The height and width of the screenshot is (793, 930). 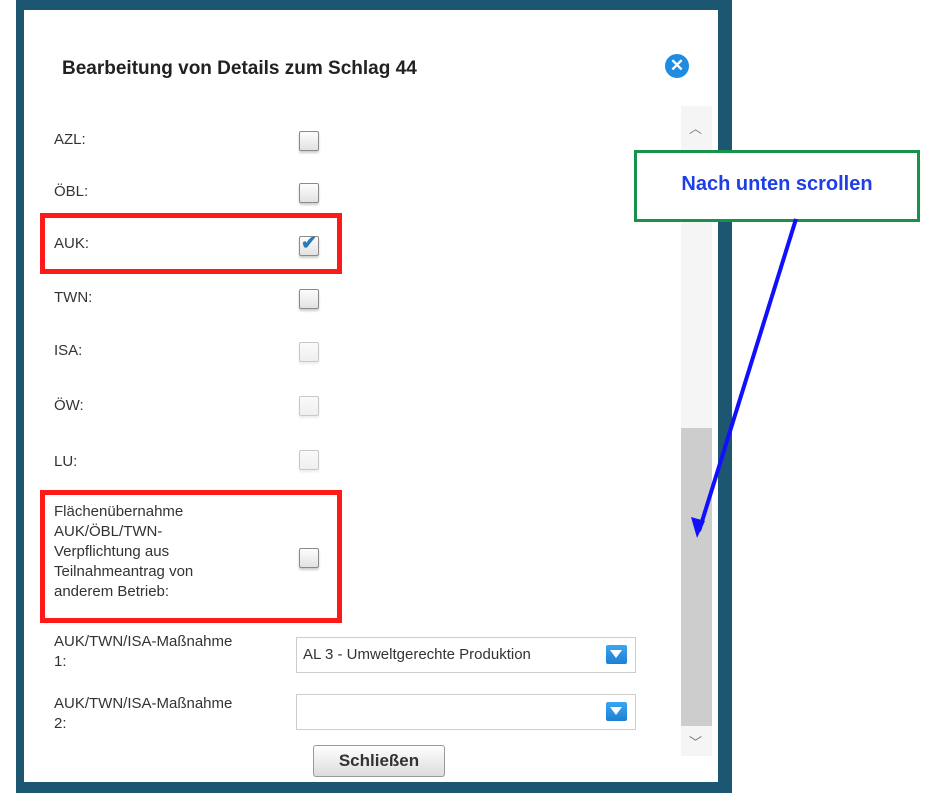 What do you see at coordinates (744, 378) in the screenshot?
I see `arrow-icon` at bounding box center [744, 378].